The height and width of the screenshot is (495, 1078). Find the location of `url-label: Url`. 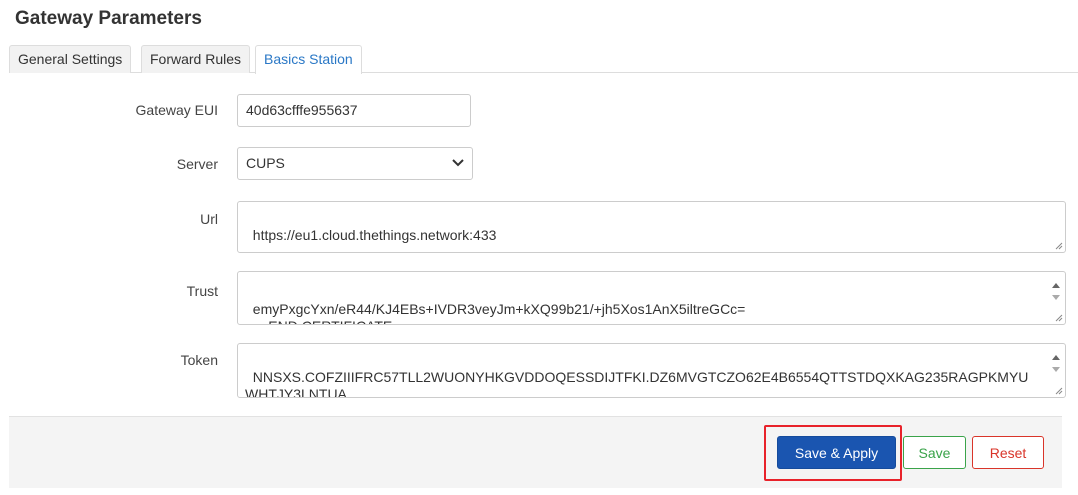

url-label: Url is located at coordinates (209, 219).